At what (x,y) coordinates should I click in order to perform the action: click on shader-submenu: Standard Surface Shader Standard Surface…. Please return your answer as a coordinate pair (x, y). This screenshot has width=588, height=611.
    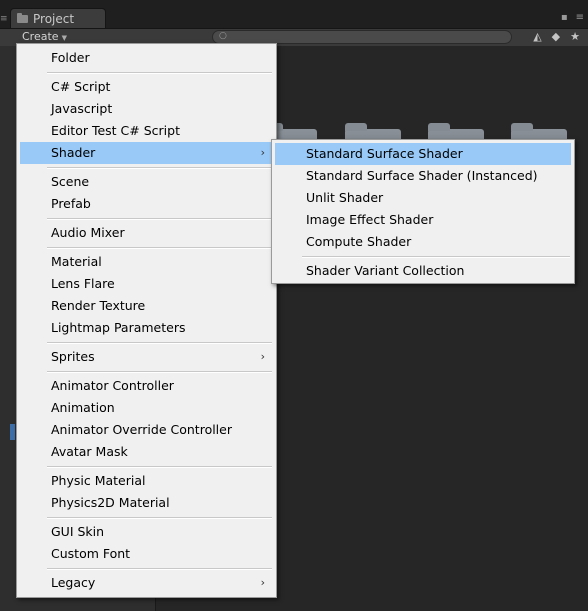
    Looking at the image, I should click on (423, 211).